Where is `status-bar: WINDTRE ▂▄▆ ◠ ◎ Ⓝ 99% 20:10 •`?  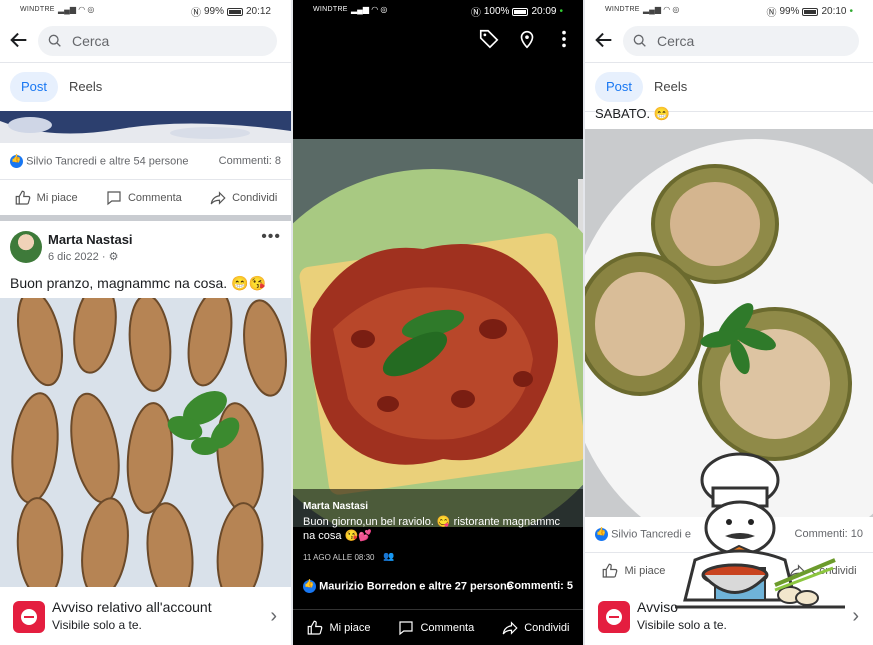 status-bar: WINDTRE ▂▄▆ ◠ ◎ Ⓝ 99% 20:10 • is located at coordinates (729, 10).